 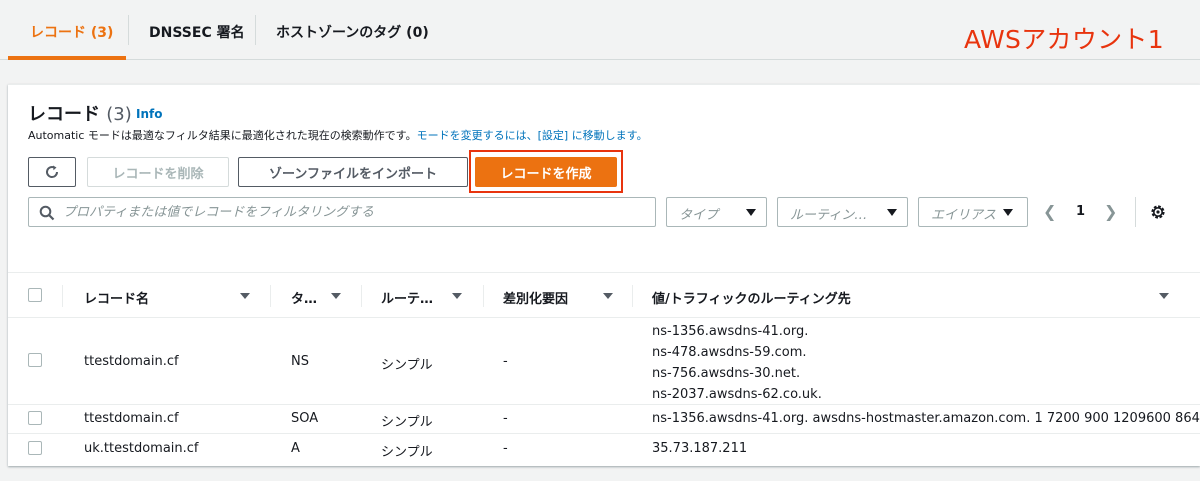 I want to click on column-header-record-name: レコード名, so click(x=116, y=297).